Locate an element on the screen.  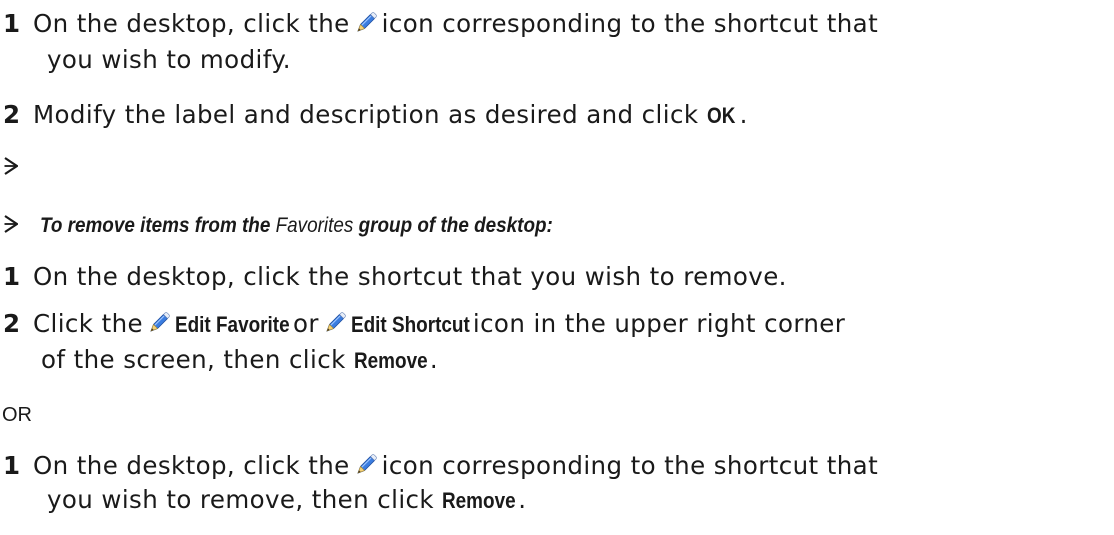
step-text: or is located at coordinates (305, 323).